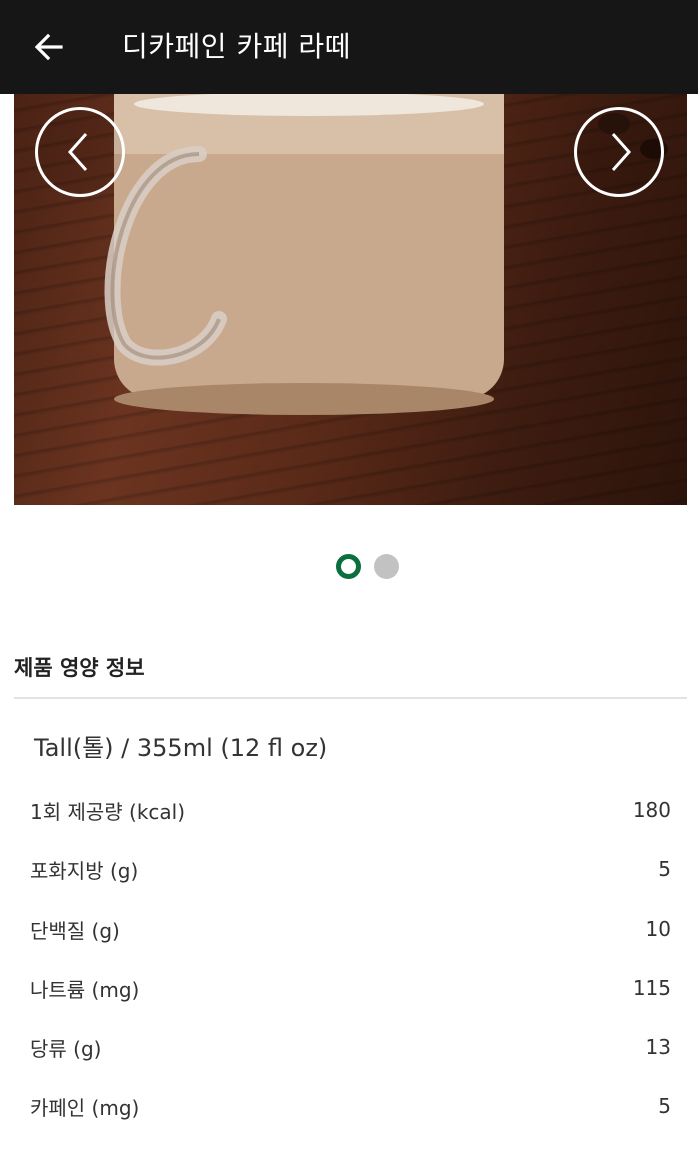 The image size is (698, 1161). What do you see at coordinates (350, 869) in the screenshot?
I see `nutrition-row: 포화지방 (g) 5` at bounding box center [350, 869].